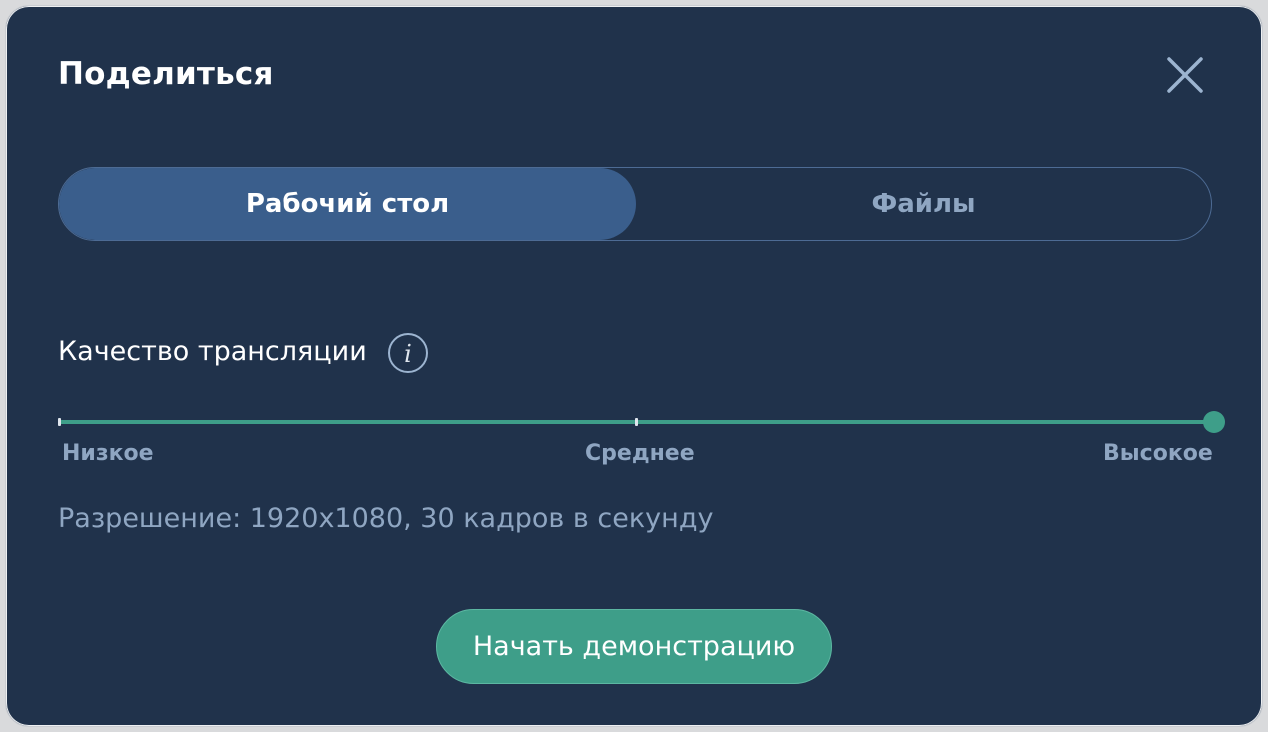 The height and width of the screenshot is (732, 1268). What do you see at coordinates (59, 422) in the screenshot?
I see `slider-tick-low` at bounding box center [59, 422].